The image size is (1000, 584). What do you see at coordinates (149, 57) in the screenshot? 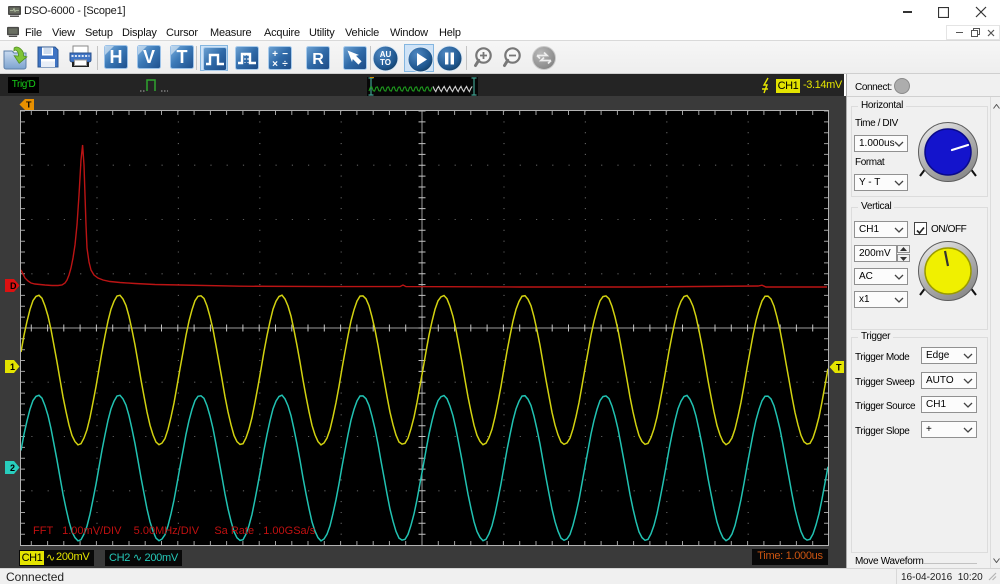
I see `svg-text: V` at bounding box center [149, 57].